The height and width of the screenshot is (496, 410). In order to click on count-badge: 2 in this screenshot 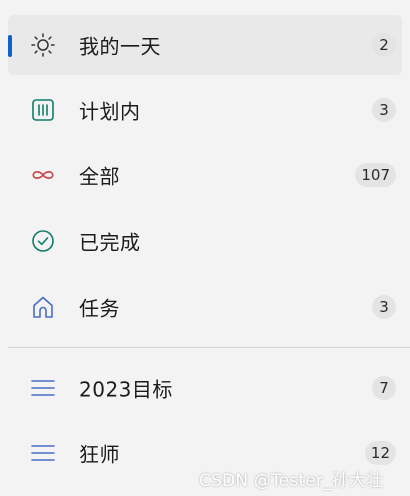, I will do `click(384, 45)`.